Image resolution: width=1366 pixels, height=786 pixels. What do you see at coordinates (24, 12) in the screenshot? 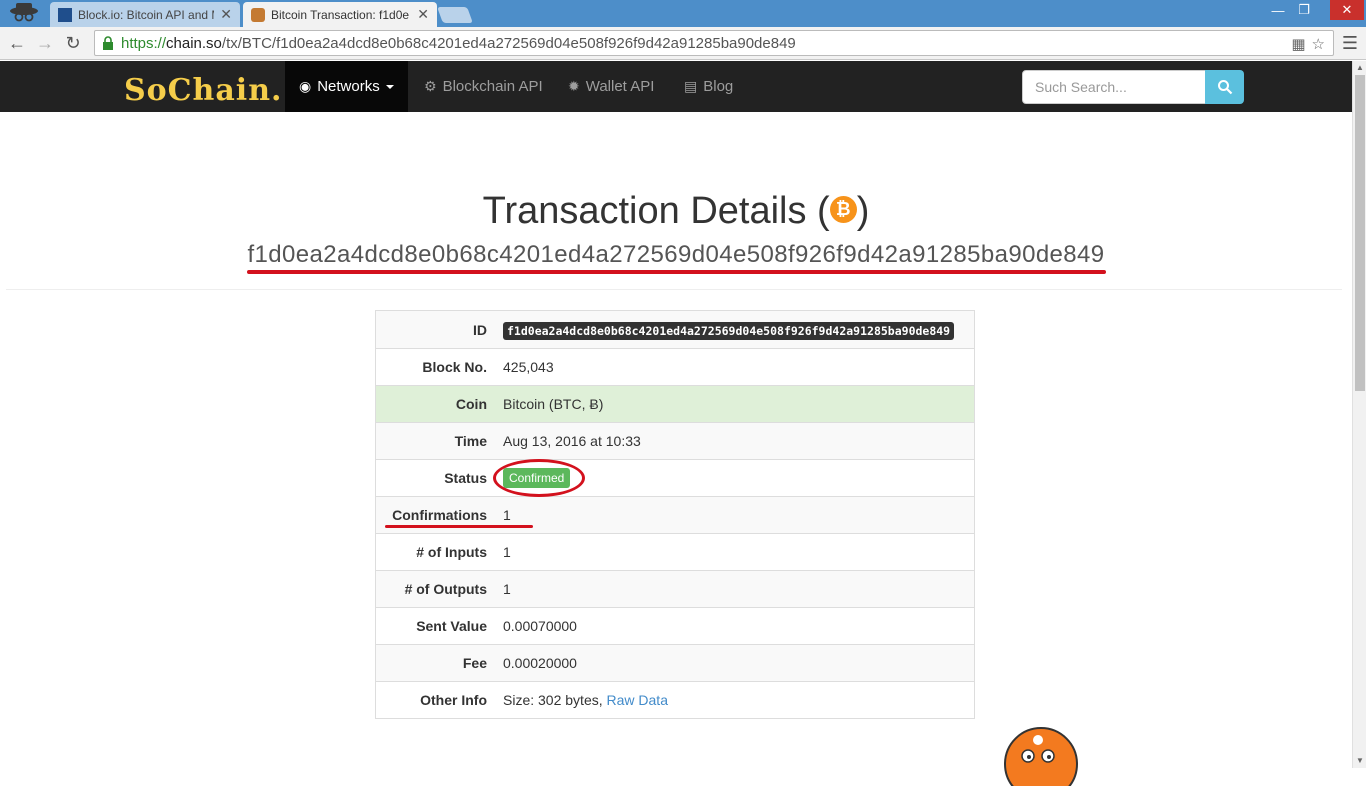
I see `incognito-icon` at bounding box center [24, 12].